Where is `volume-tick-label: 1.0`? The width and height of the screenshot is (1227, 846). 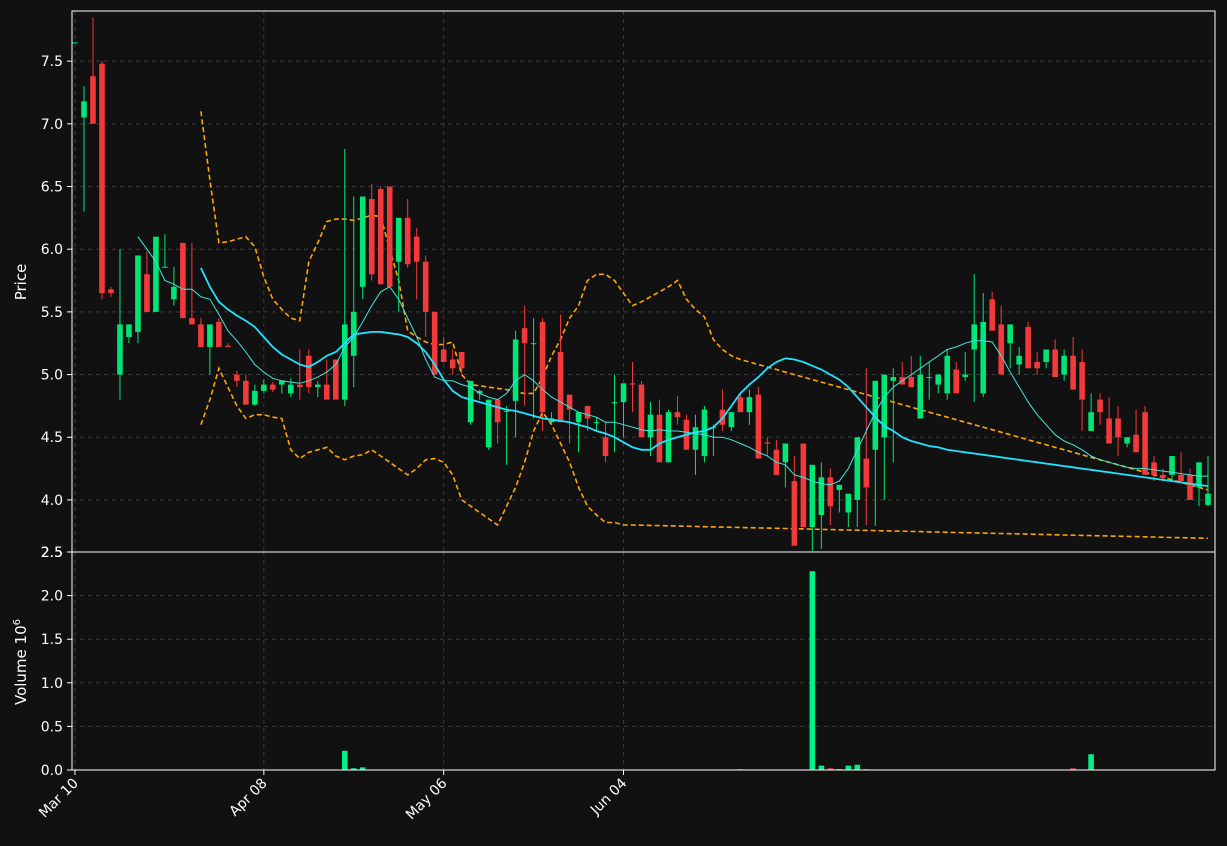
volume-tick-label: 1.0 is located at coordinates (52, 684).